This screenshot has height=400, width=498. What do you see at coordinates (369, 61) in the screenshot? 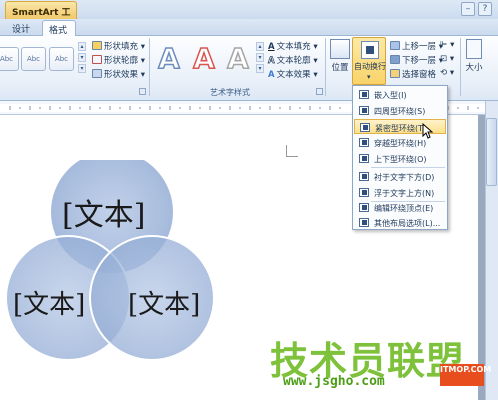
I see `wrap-text-button: 自动换行 ▾` at bounding box center [369, 61].